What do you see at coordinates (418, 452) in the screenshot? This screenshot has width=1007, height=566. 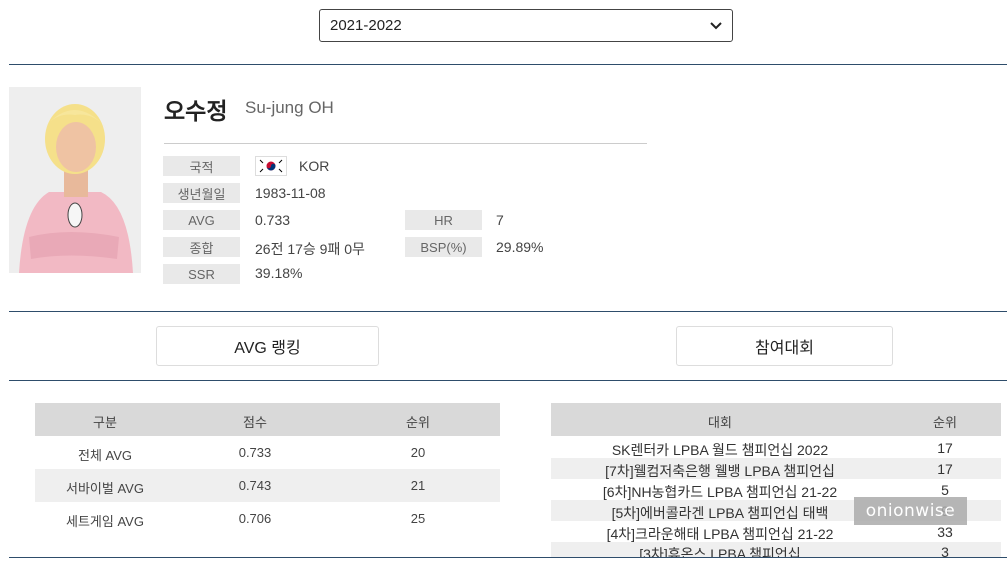 I see `rank-cell: 20` at bounding box center [418, 452].